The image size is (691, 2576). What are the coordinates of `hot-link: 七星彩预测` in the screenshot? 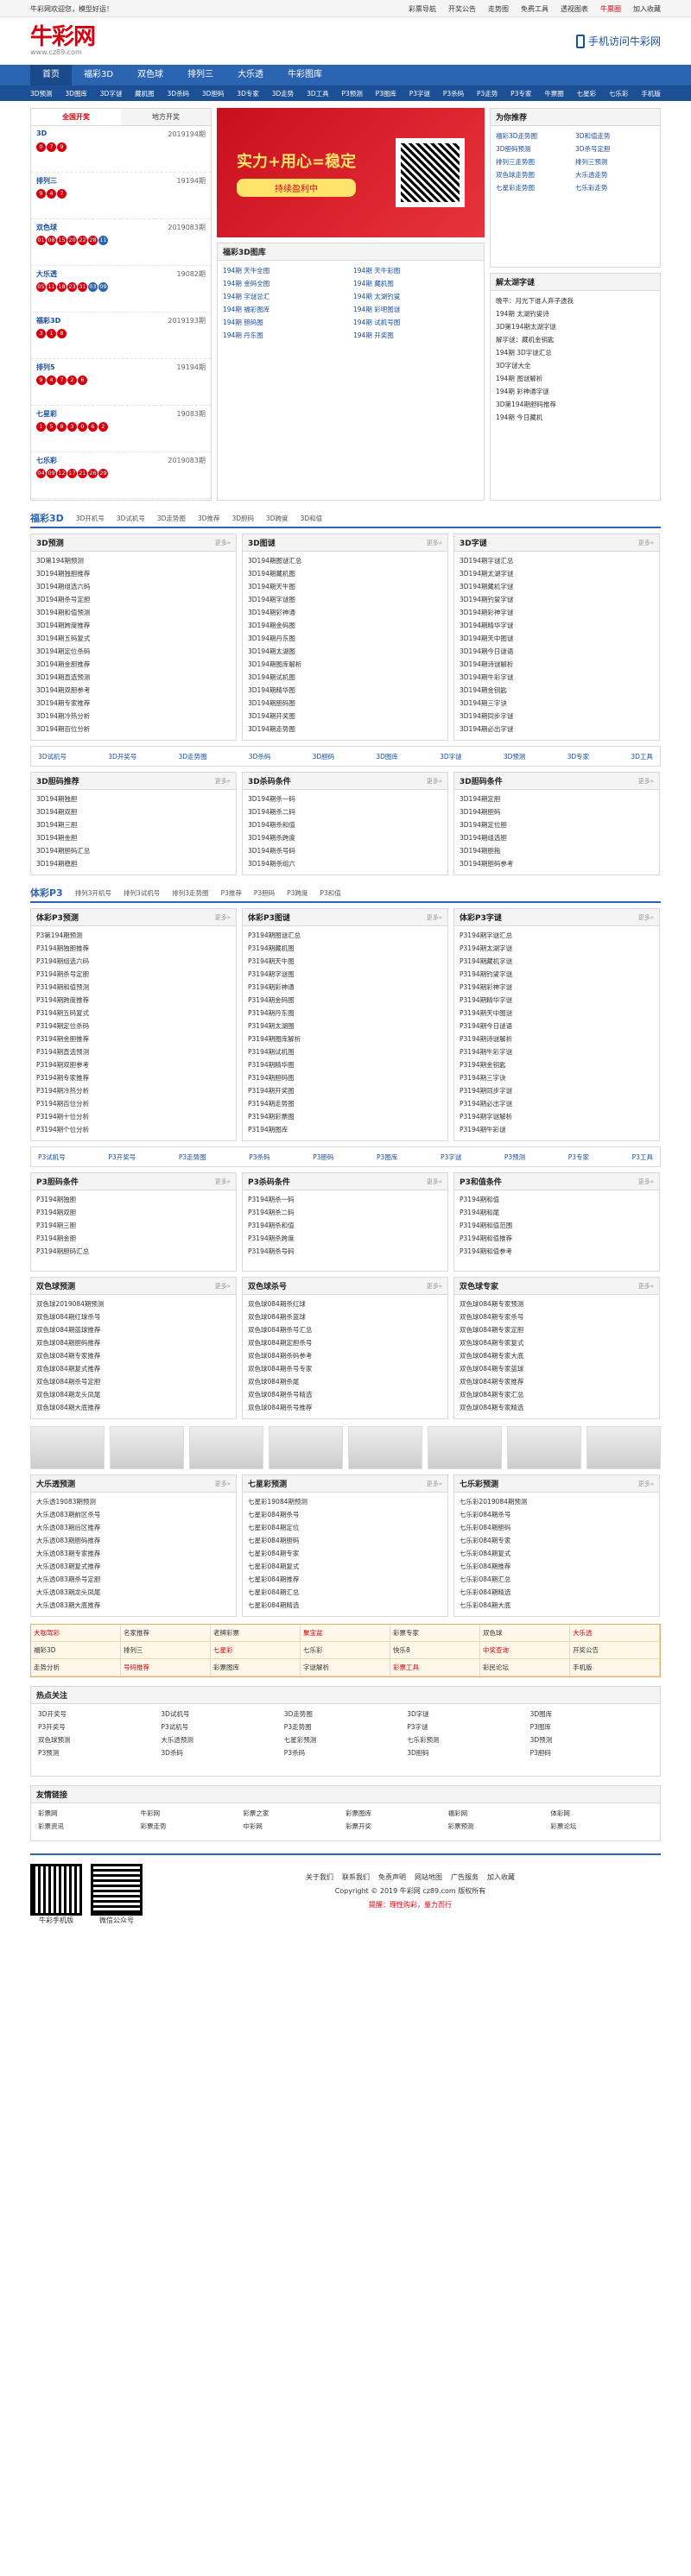 It's located at (345, 1739).